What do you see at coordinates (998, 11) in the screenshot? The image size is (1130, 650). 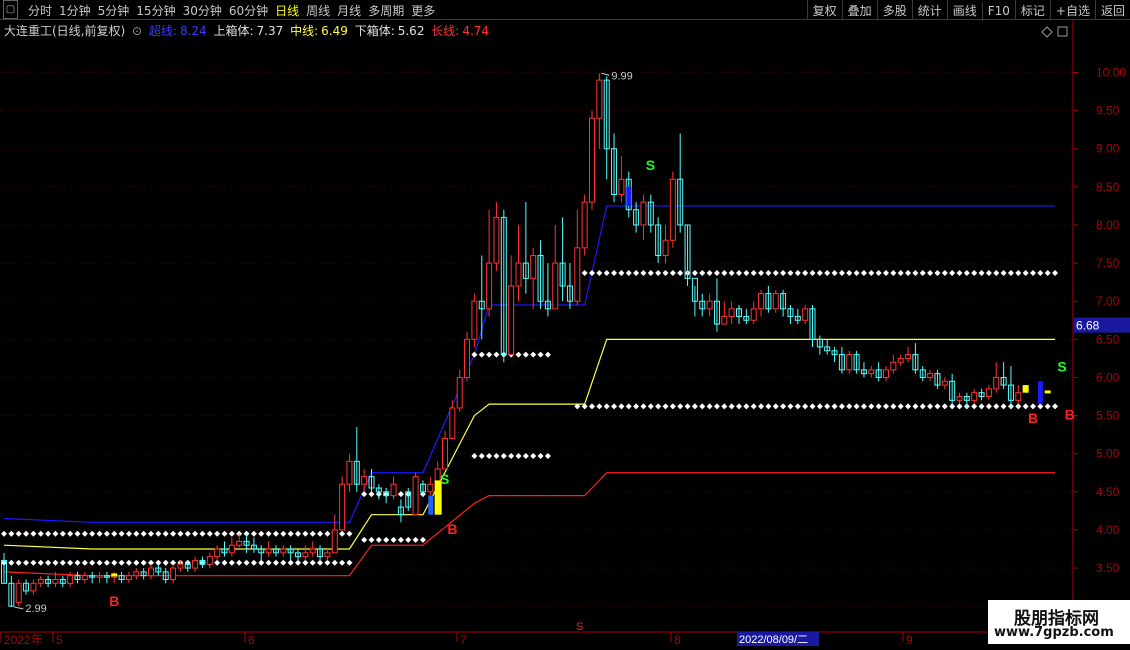 I see `tool-button-5: F10` at bounding box center [998, 11].